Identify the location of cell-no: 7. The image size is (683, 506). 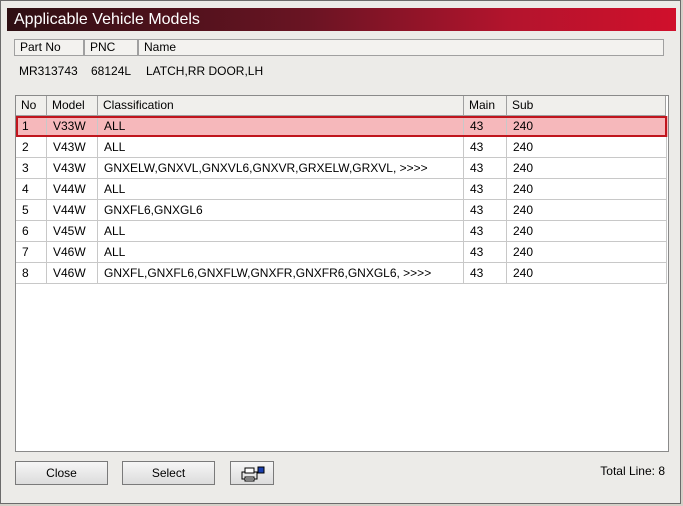
(31, 252).